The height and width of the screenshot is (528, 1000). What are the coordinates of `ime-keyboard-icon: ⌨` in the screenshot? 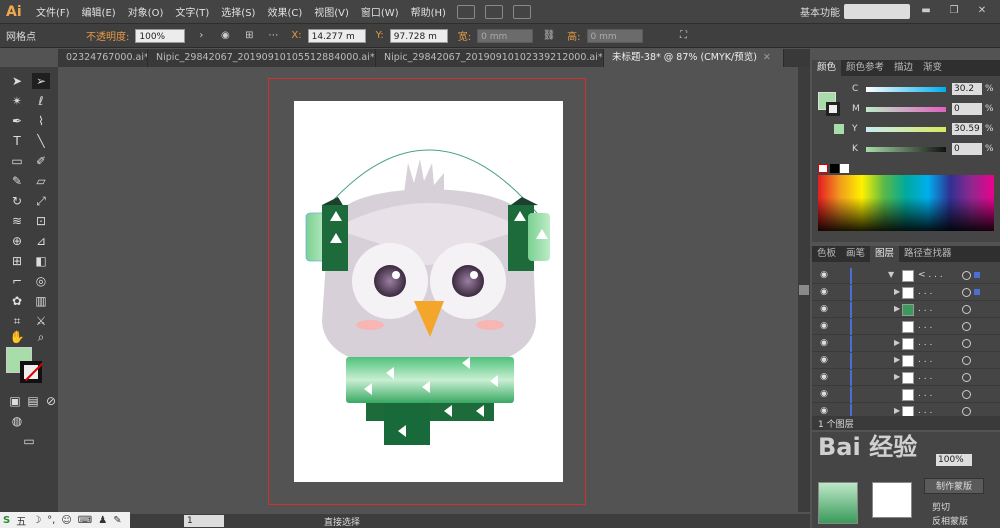 It's located at (85, 520).